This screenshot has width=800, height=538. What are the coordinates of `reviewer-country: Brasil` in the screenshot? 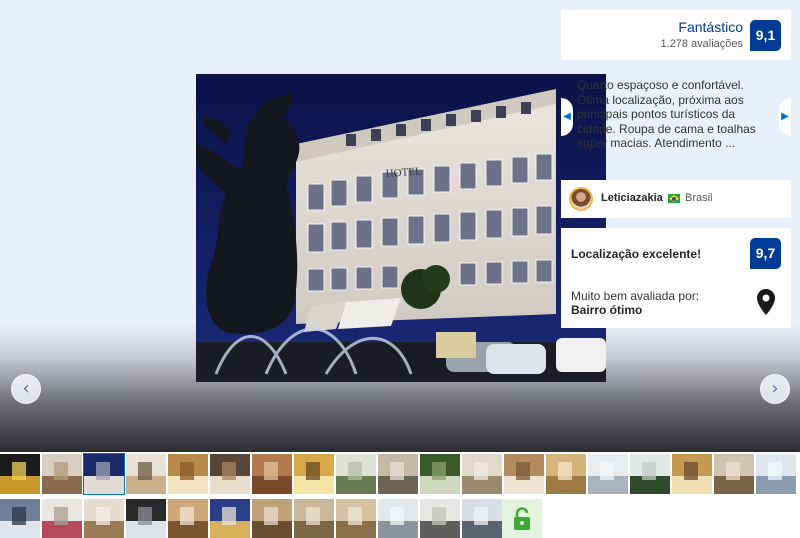 It's located at (699, 198).